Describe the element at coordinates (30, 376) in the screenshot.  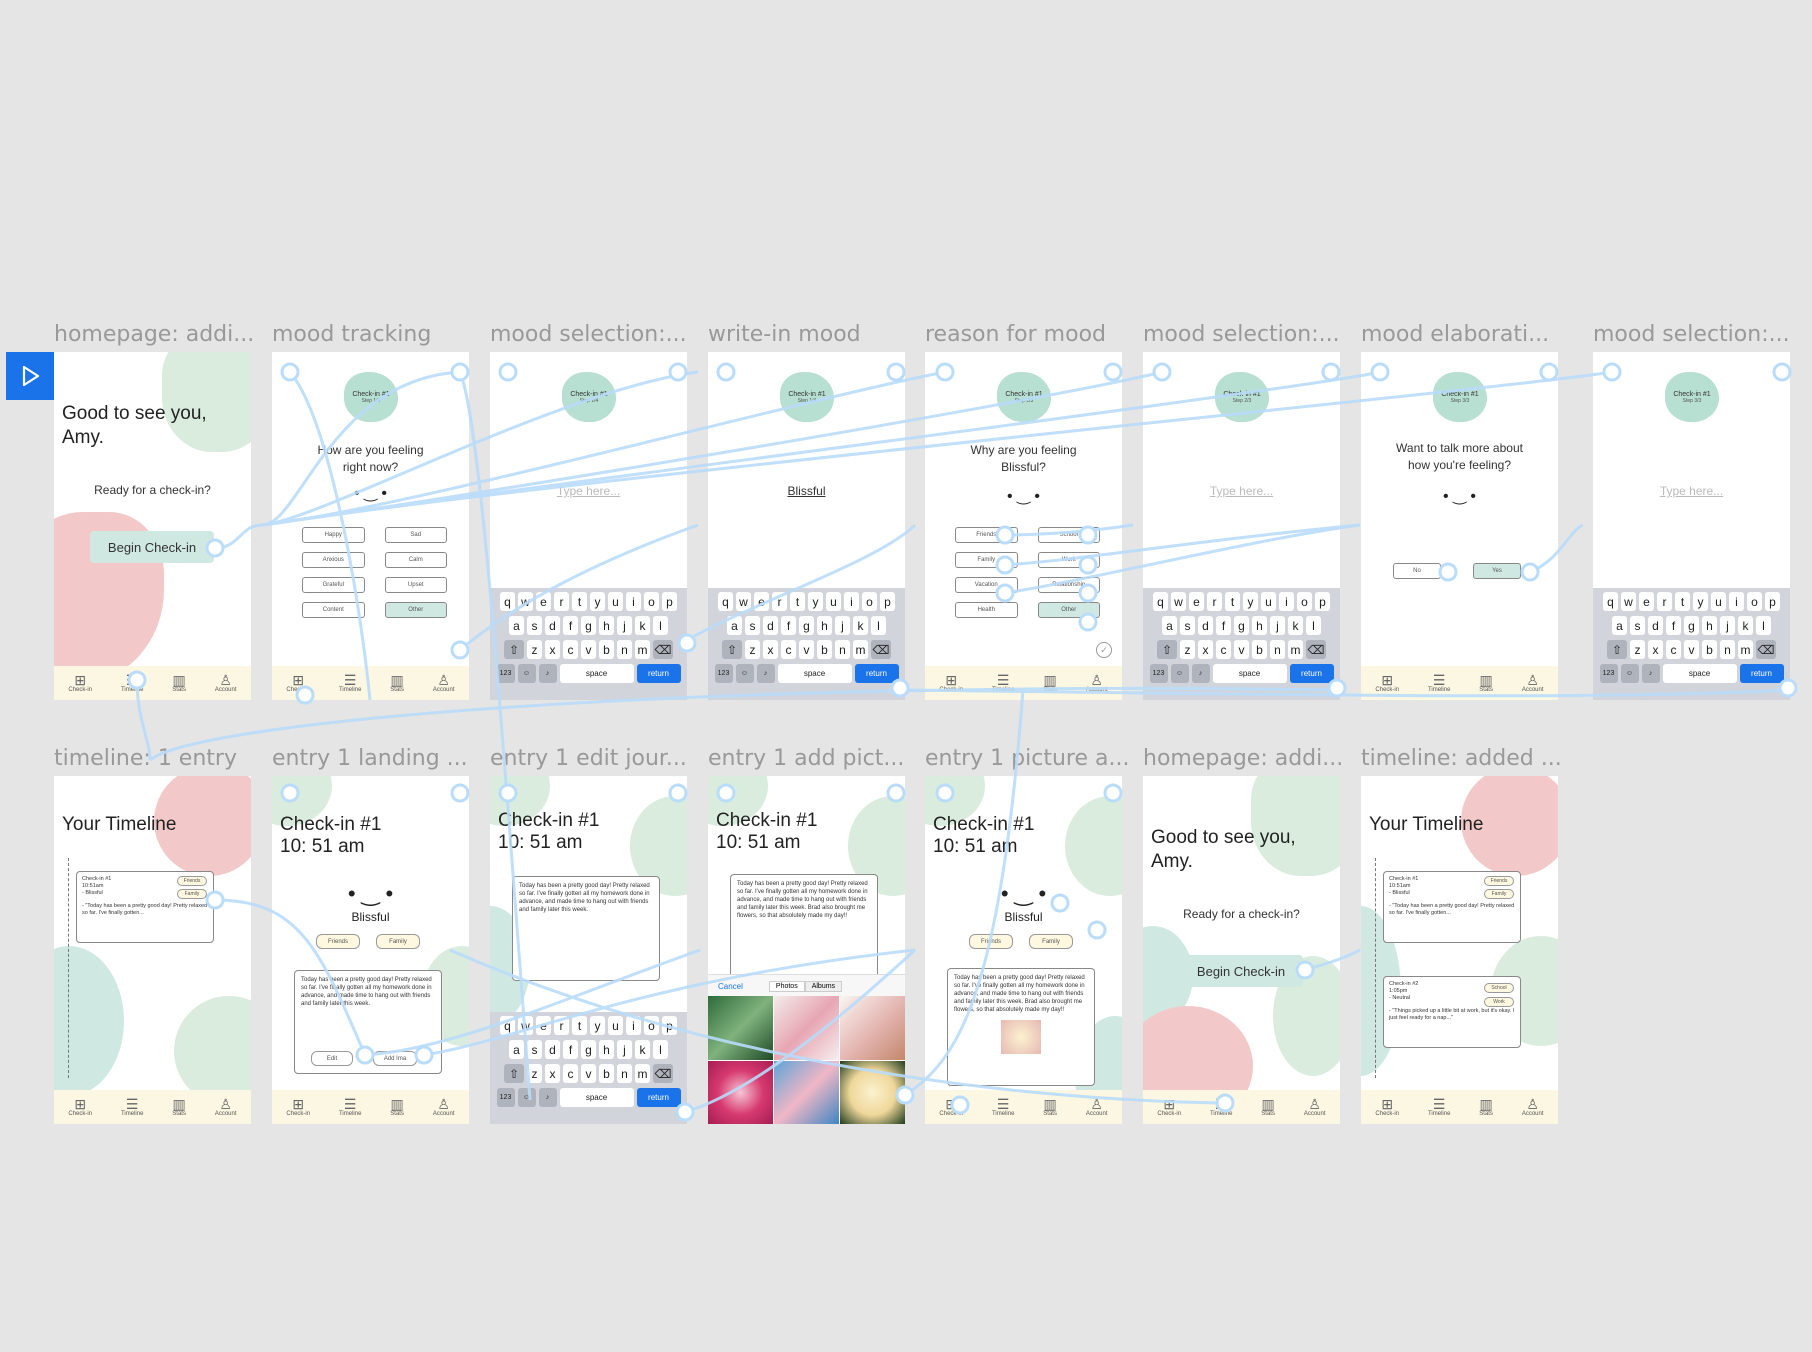
I see `play-prototype-button` at that location.